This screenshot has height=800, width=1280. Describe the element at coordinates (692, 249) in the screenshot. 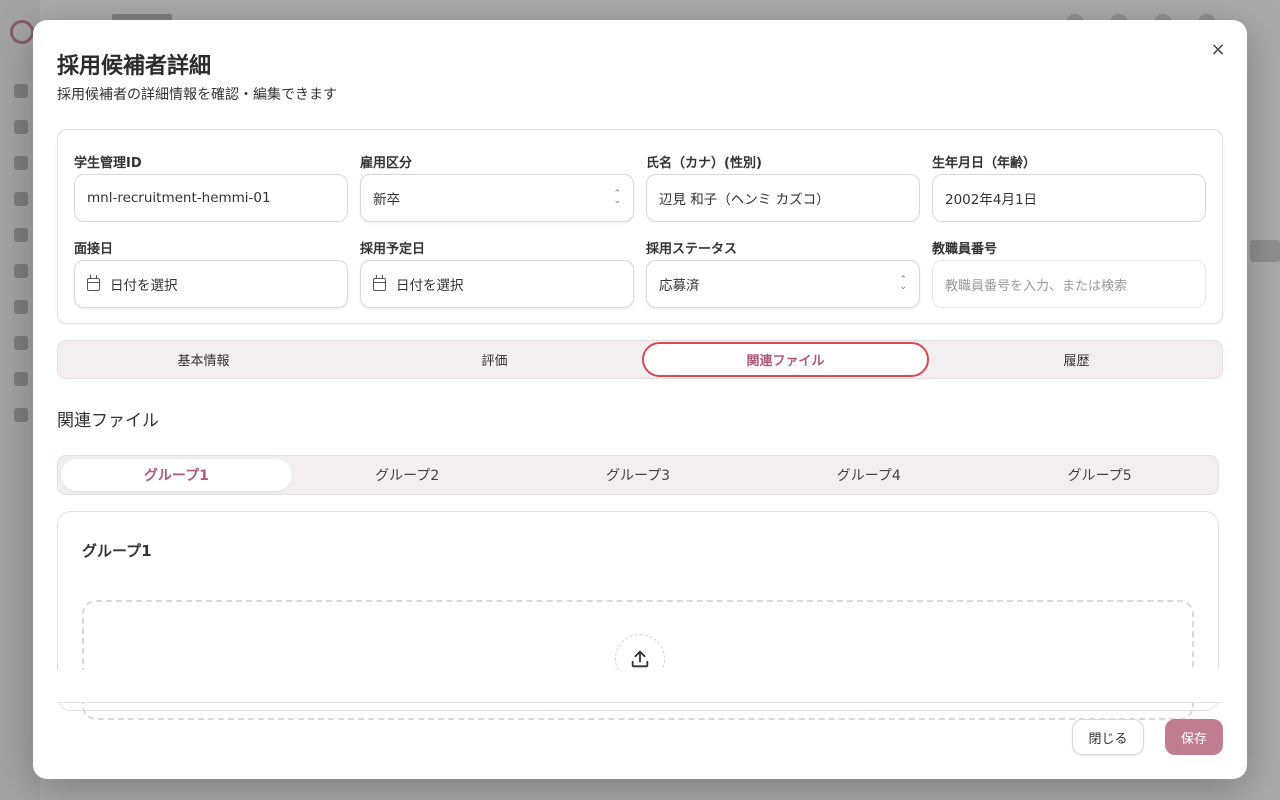

I see `field-label: 採用ステータス` at that location.